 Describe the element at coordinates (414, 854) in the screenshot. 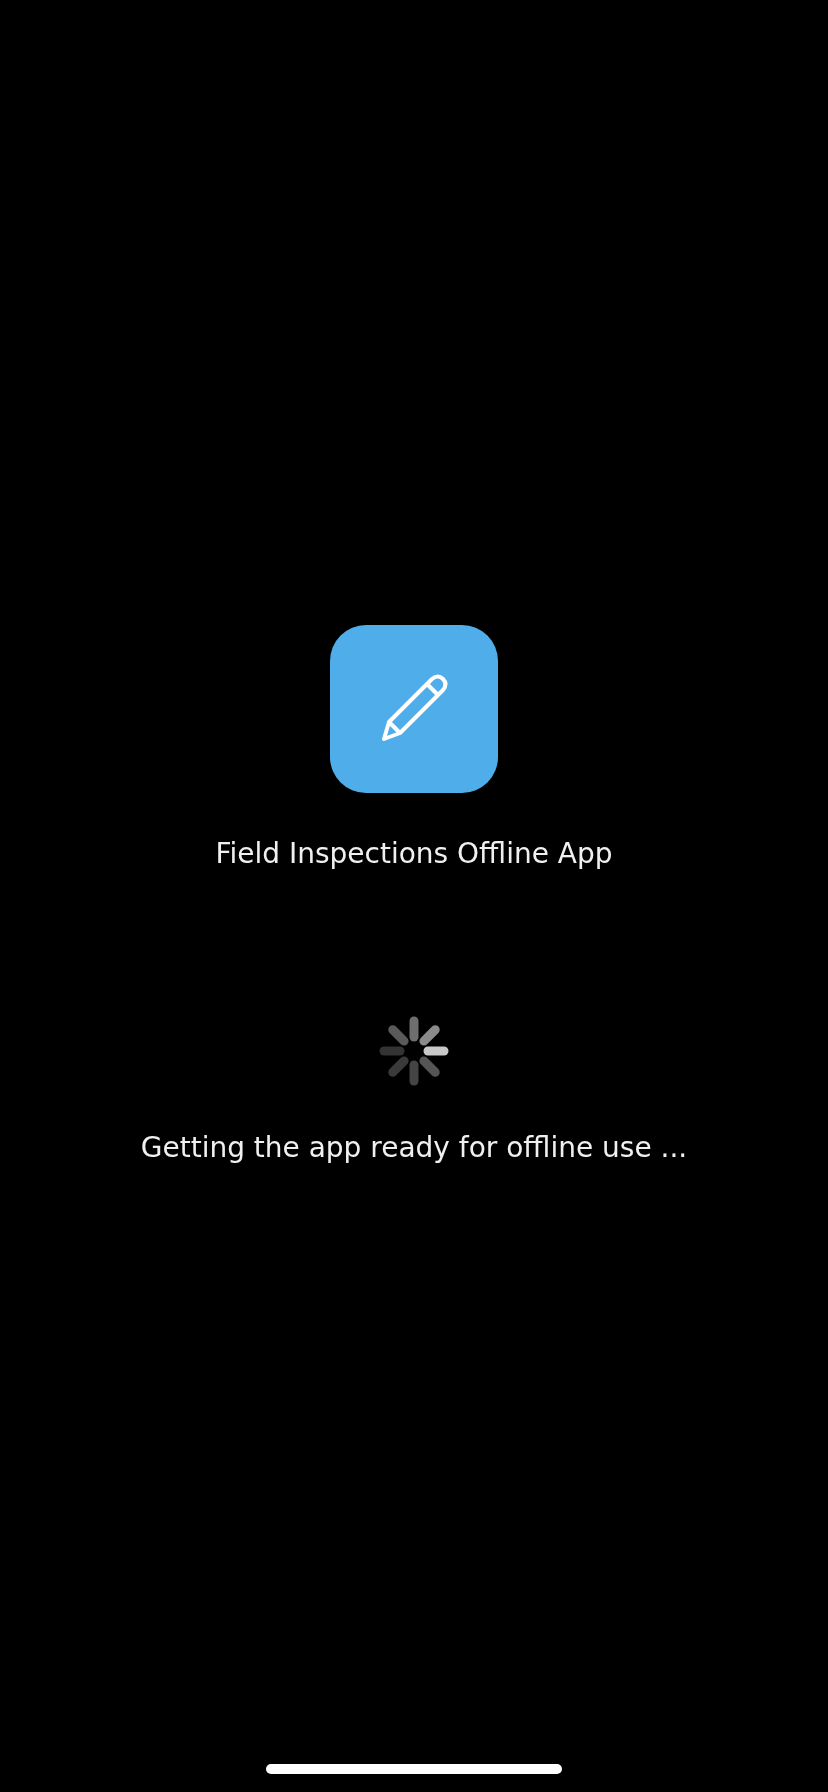

I see `app-title: Field Inspections Offline App` at that location.